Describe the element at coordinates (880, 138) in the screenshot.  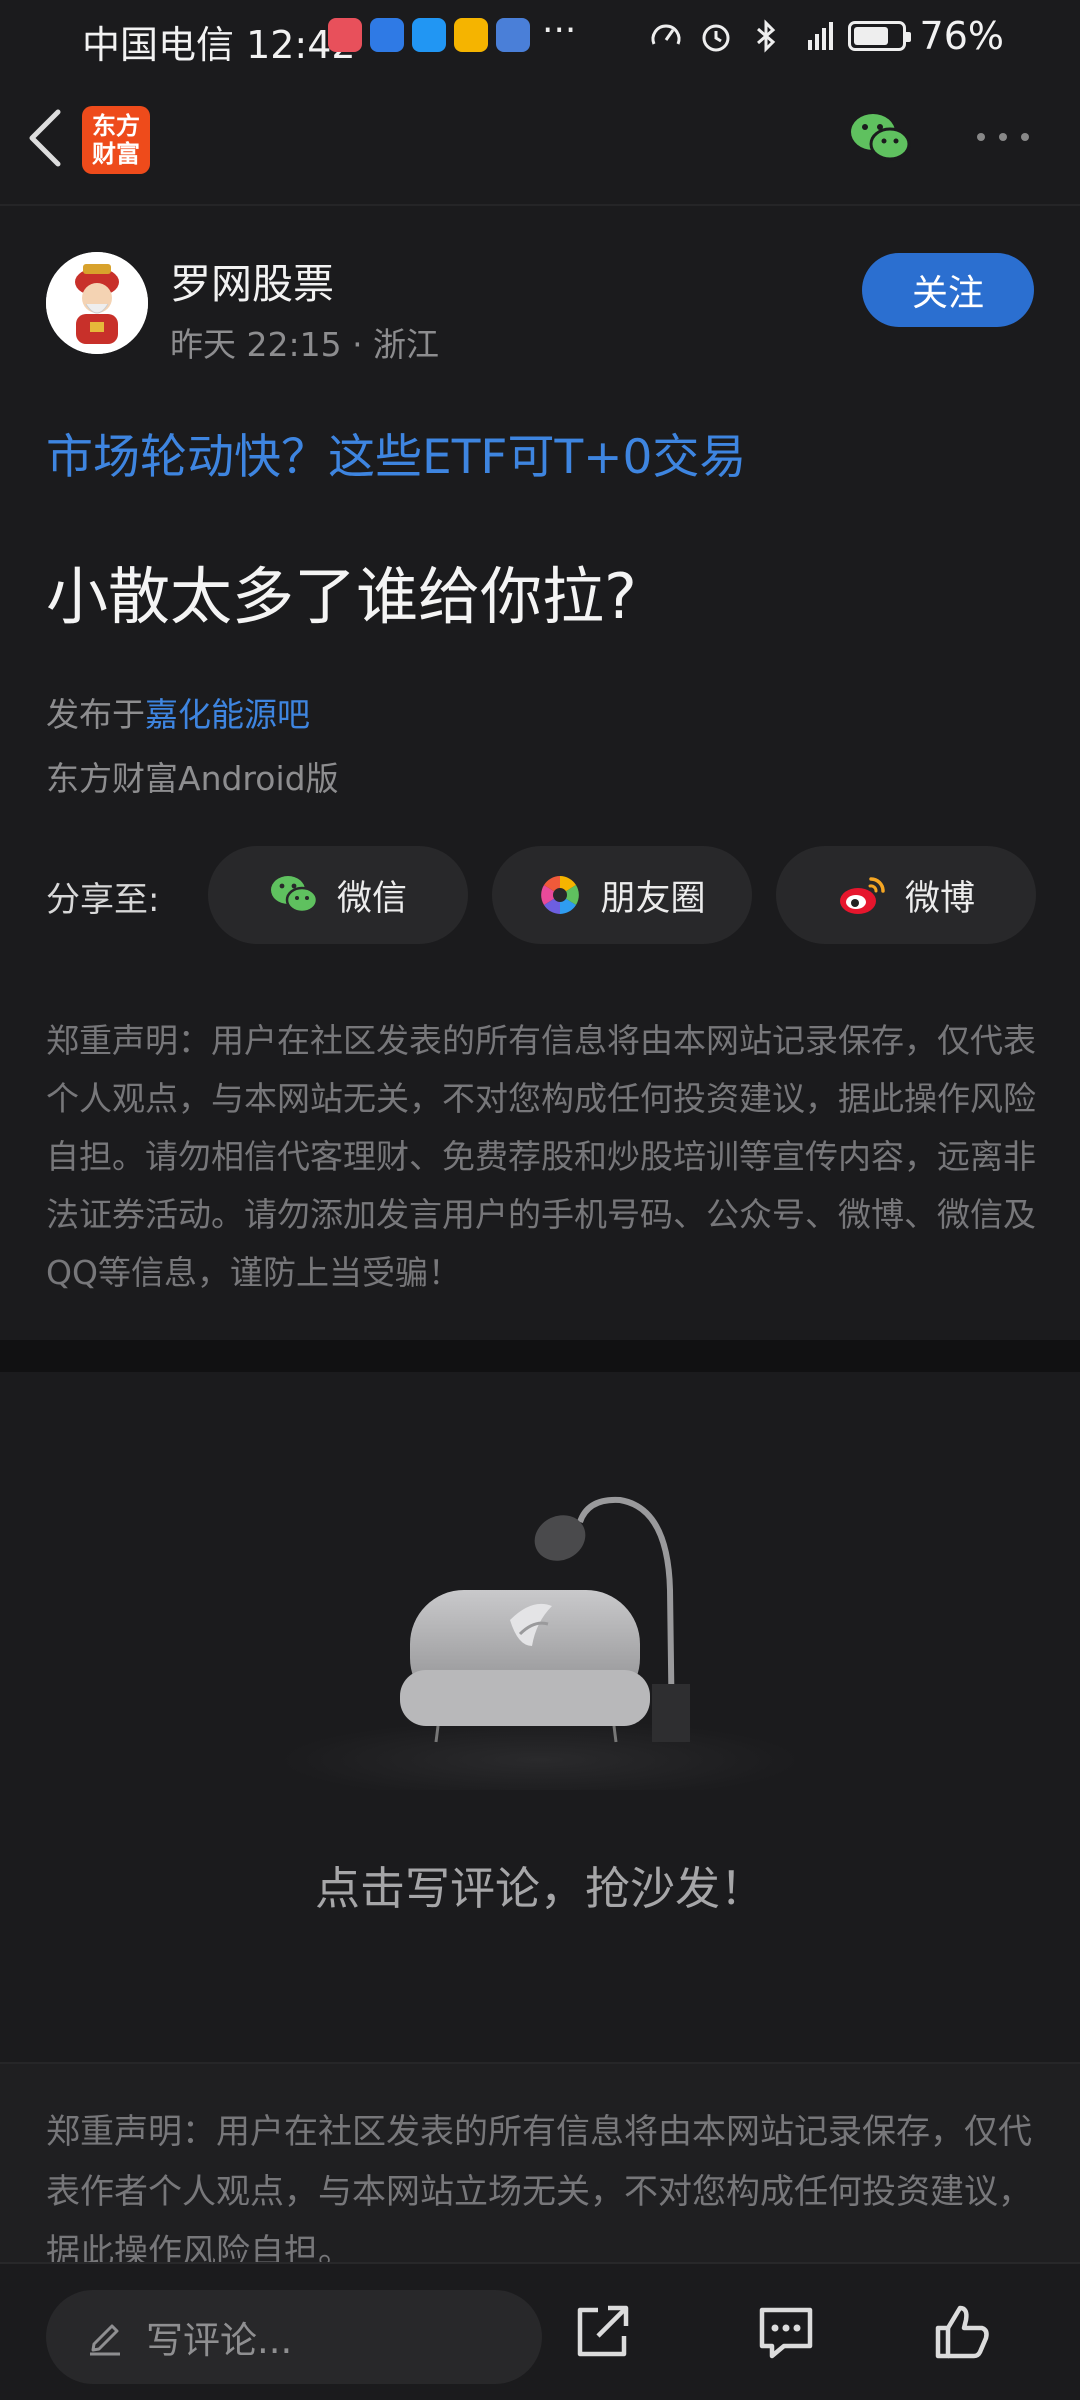
I see `wechat-share-icon` at that location.